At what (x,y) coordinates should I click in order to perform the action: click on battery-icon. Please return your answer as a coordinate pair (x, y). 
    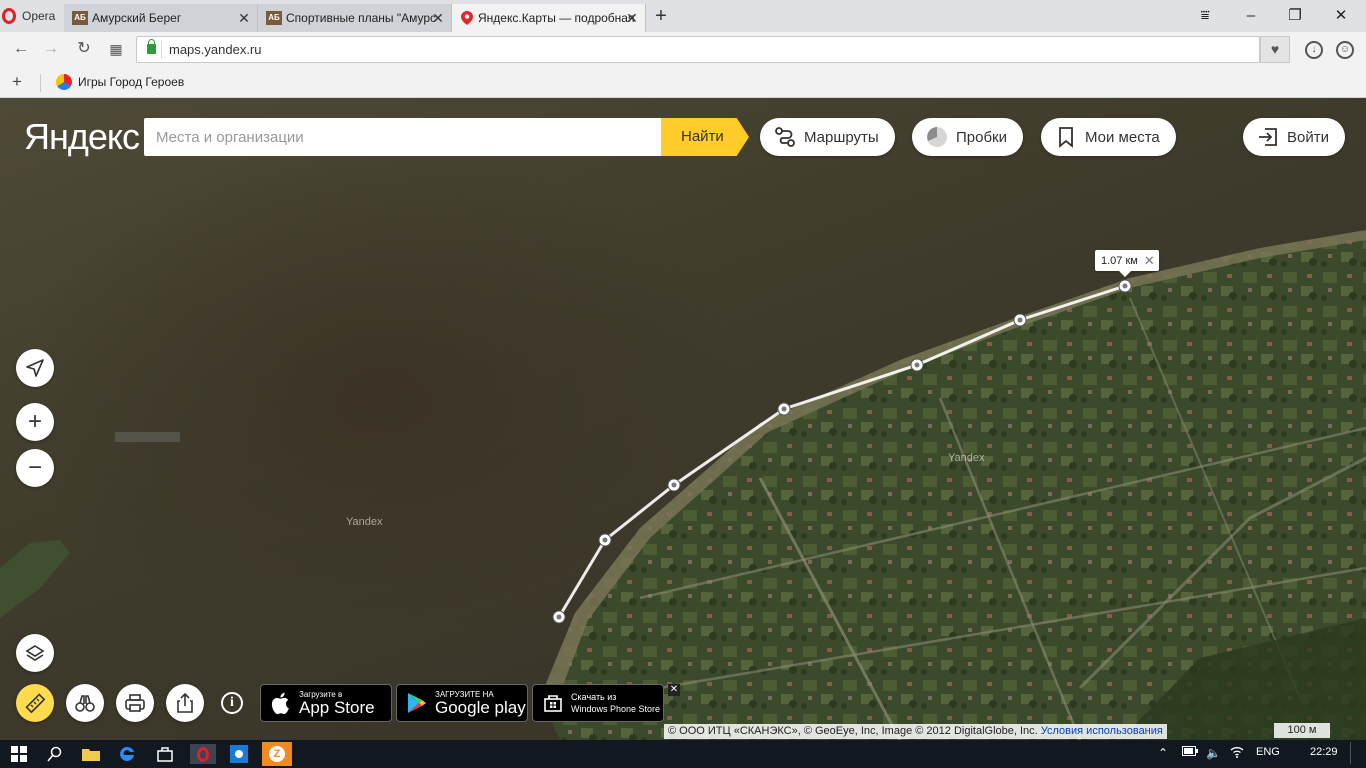
    Looking at the image, I should click on (1190, 752).